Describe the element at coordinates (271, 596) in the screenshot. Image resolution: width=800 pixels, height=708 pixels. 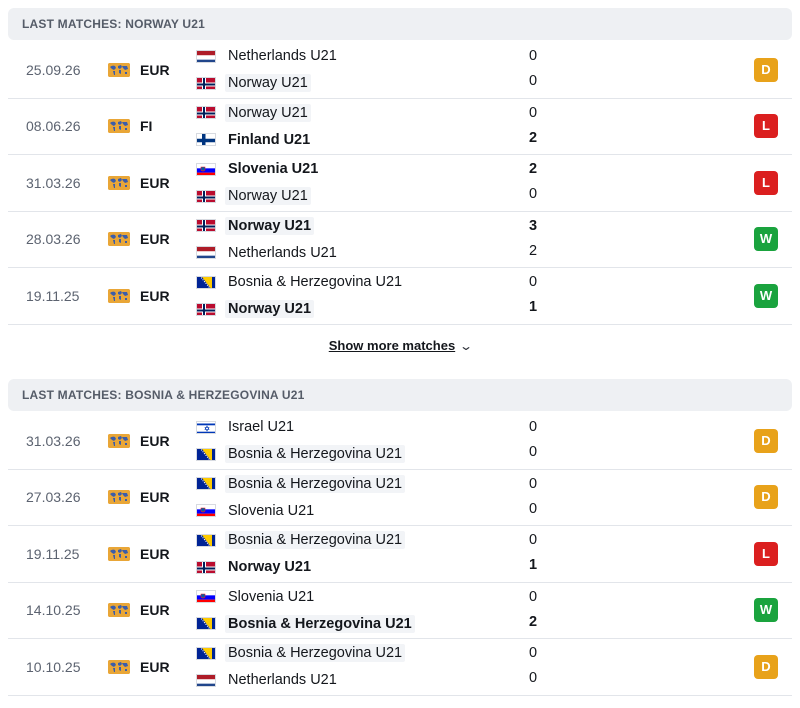
I see `home-team-name: Slovenia U21` at that location.